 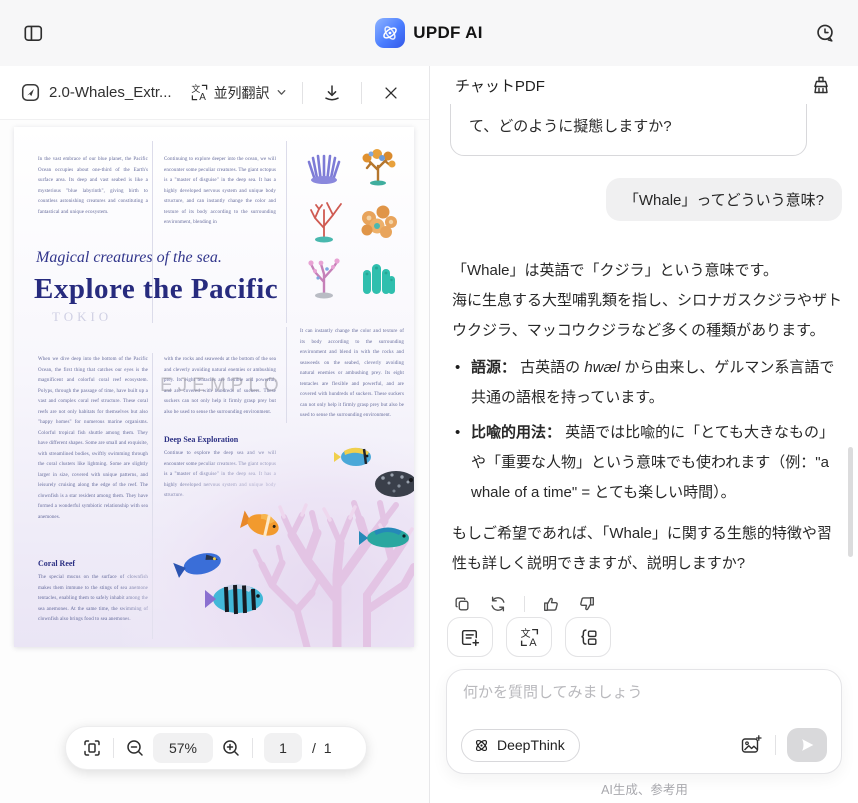 What do you see at coordinates (602, 367) in the screenshot?
I see `bullet-italic-term: hwæl` at bounding box center [602, 367].